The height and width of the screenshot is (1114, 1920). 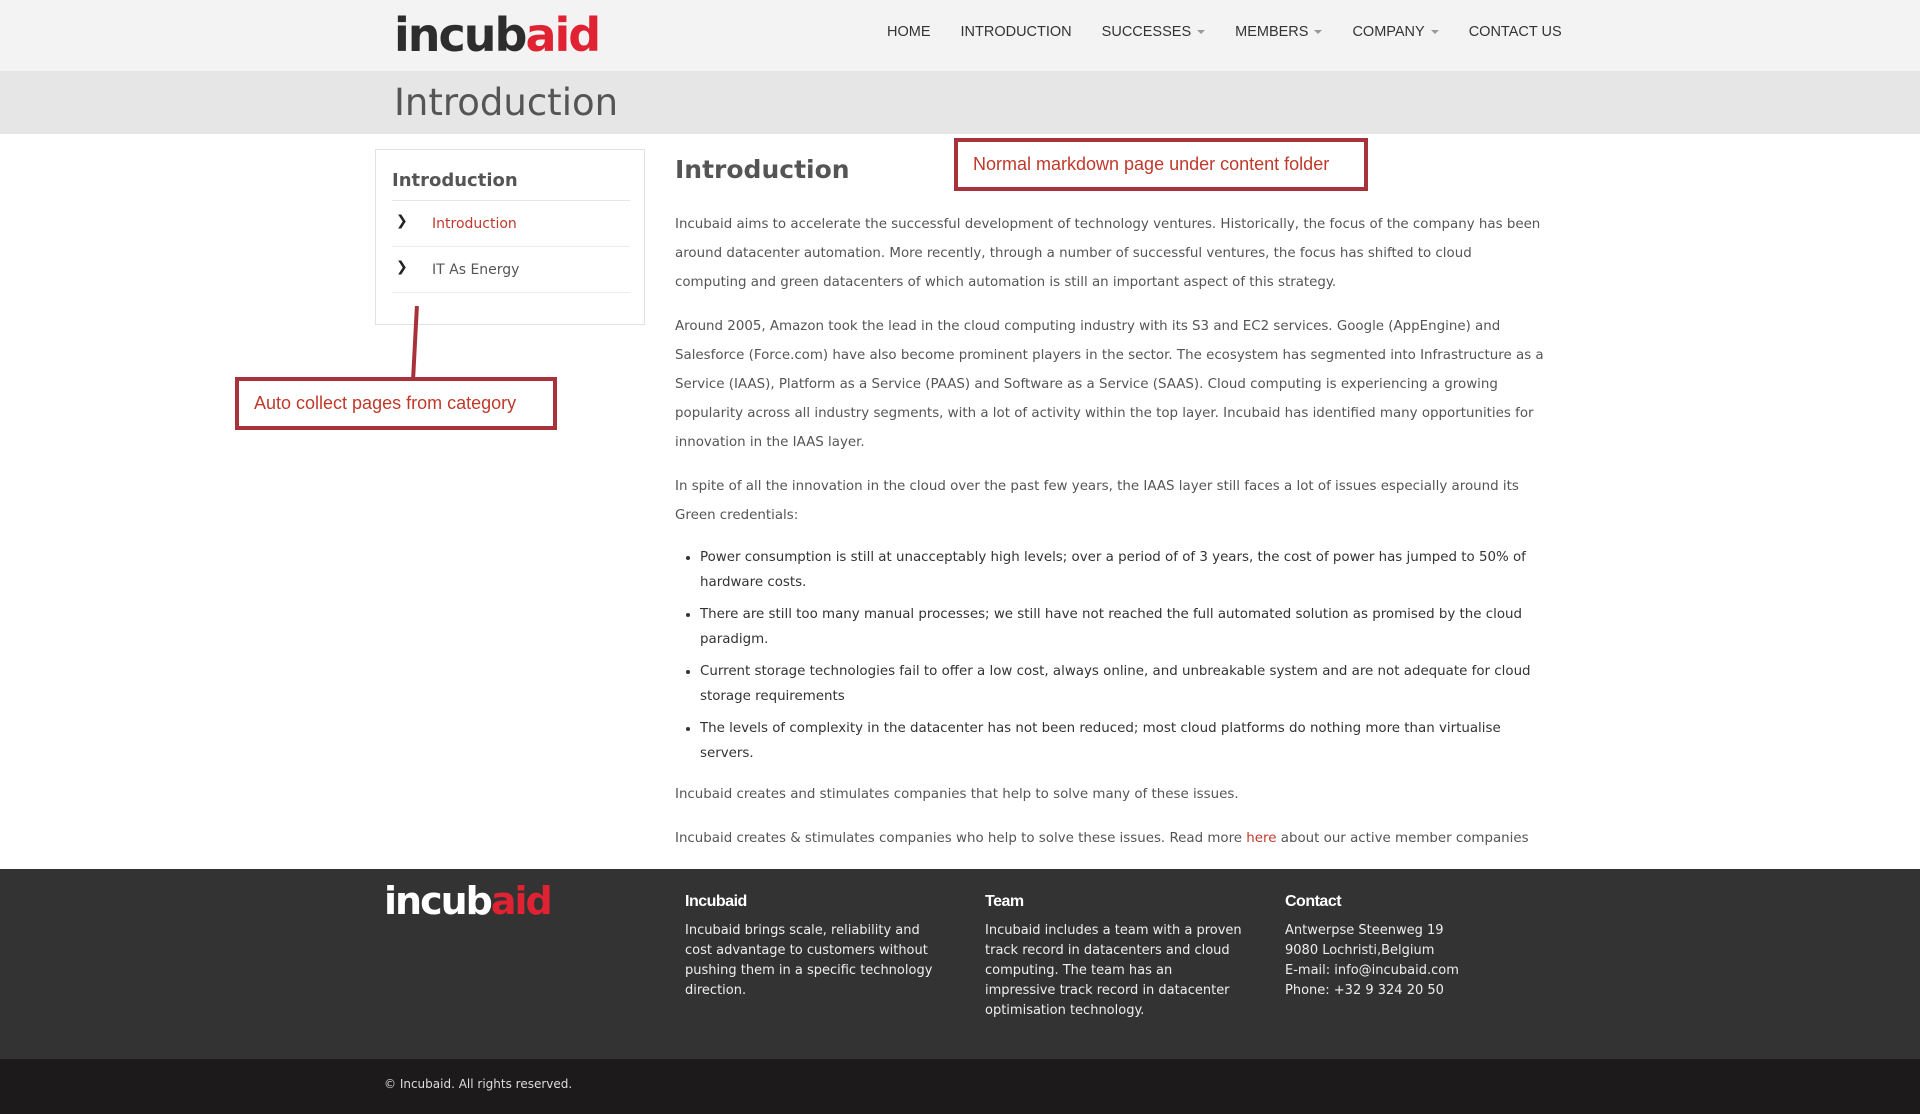 I want to click on page-title: Introduction, so click(x=506, y=102).